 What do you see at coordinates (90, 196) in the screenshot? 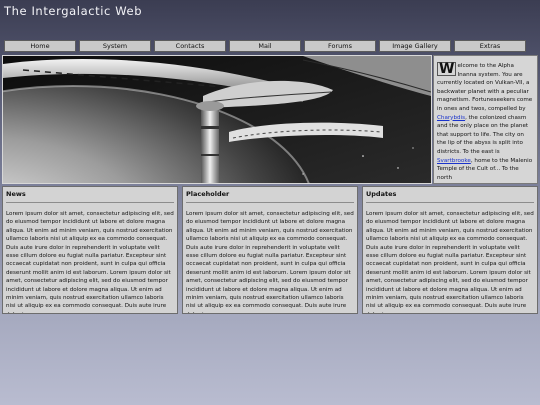
I see `news-panel-title: News` at bounding box center [90, 196].